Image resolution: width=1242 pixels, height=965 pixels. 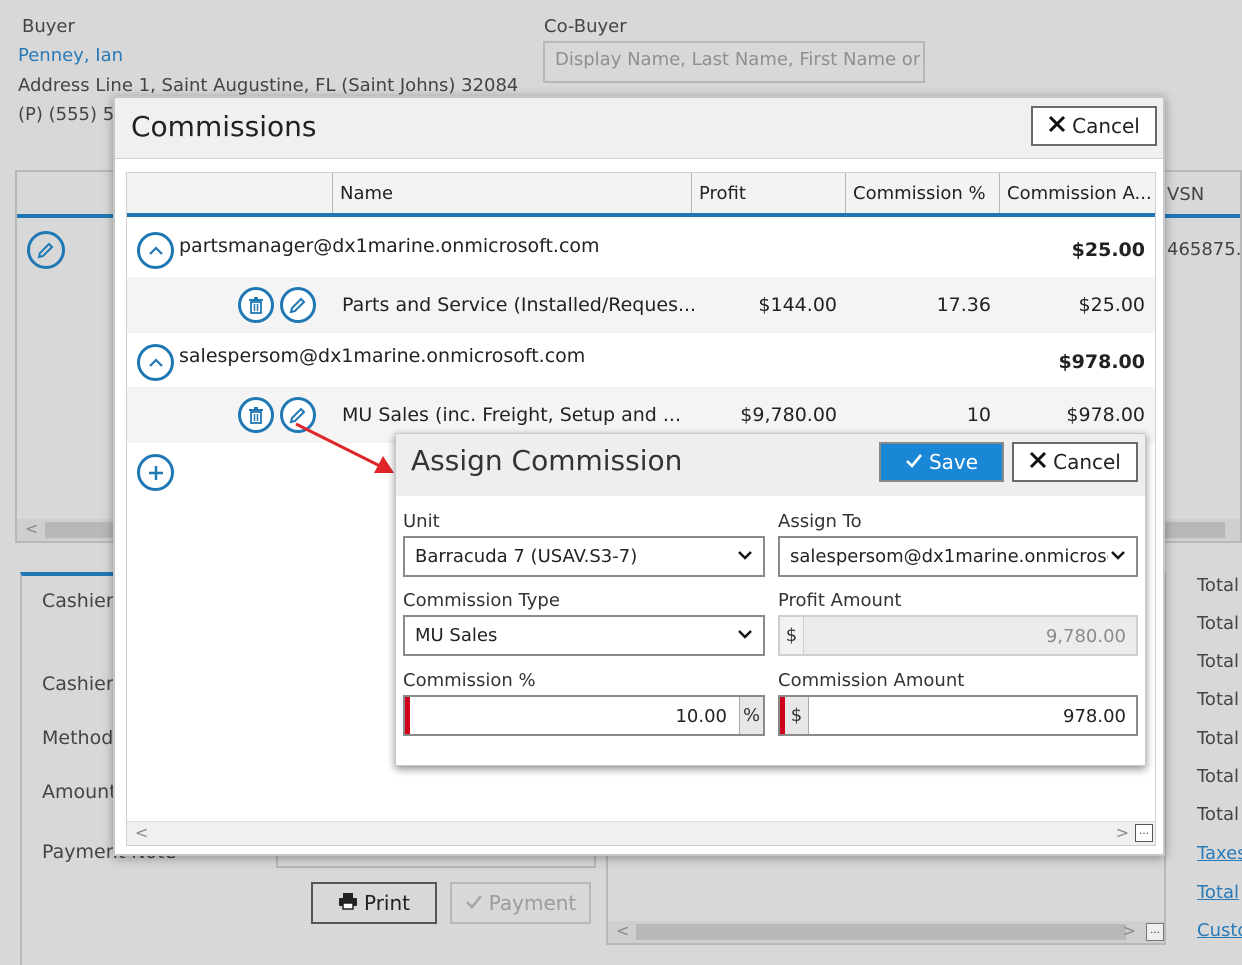 What do you see at coordinates (72, 114) in the screenshot?
I see `buyer-phone: (P) (555) 55` at bounding box center [72, 114].